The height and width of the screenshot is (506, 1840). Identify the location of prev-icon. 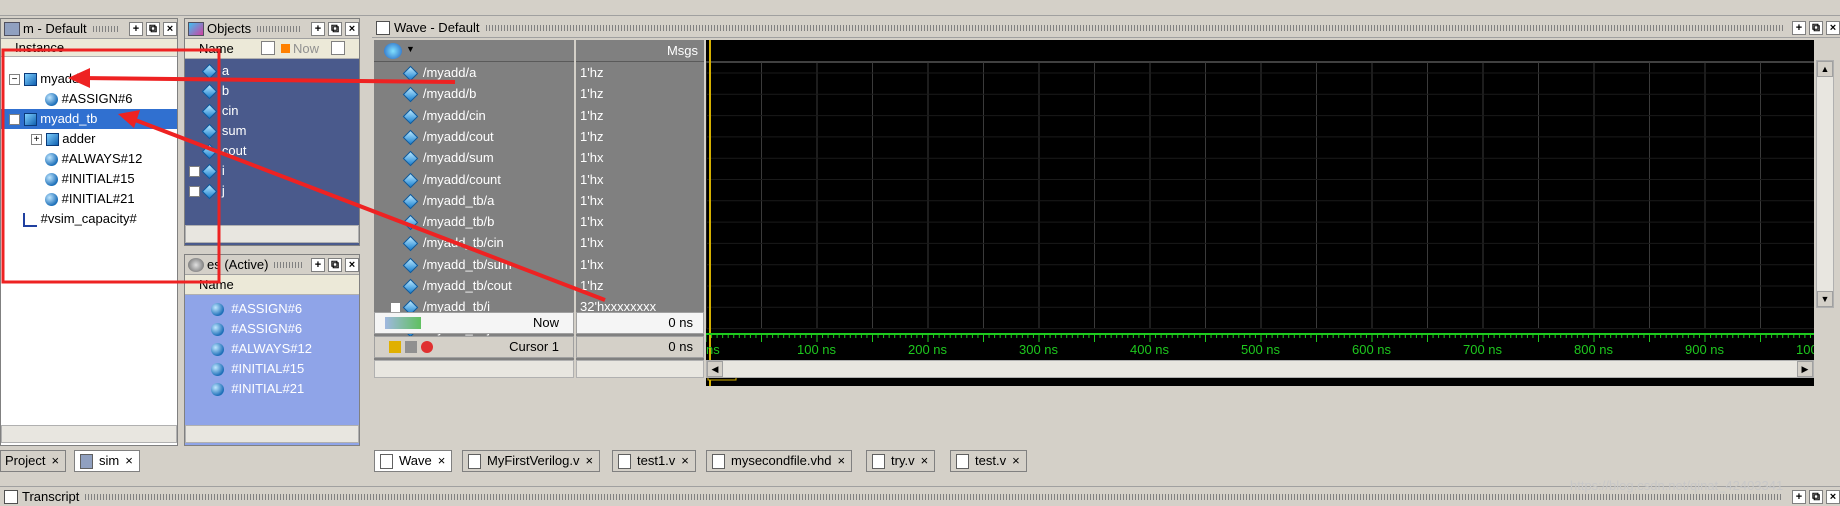
(268, 48).